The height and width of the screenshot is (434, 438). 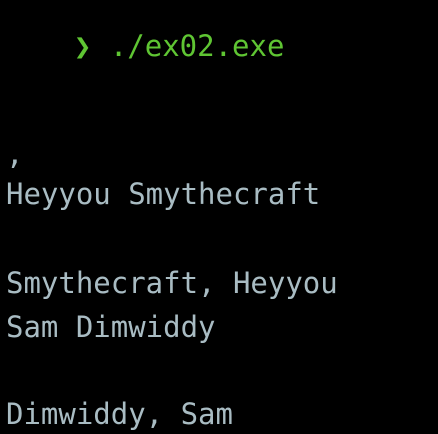 What do you see at coordinates (119, 414) in the screenshot?
I see `output-line-last-first-2: Dimwiddy, Sam` at bounding box center [119, 414].